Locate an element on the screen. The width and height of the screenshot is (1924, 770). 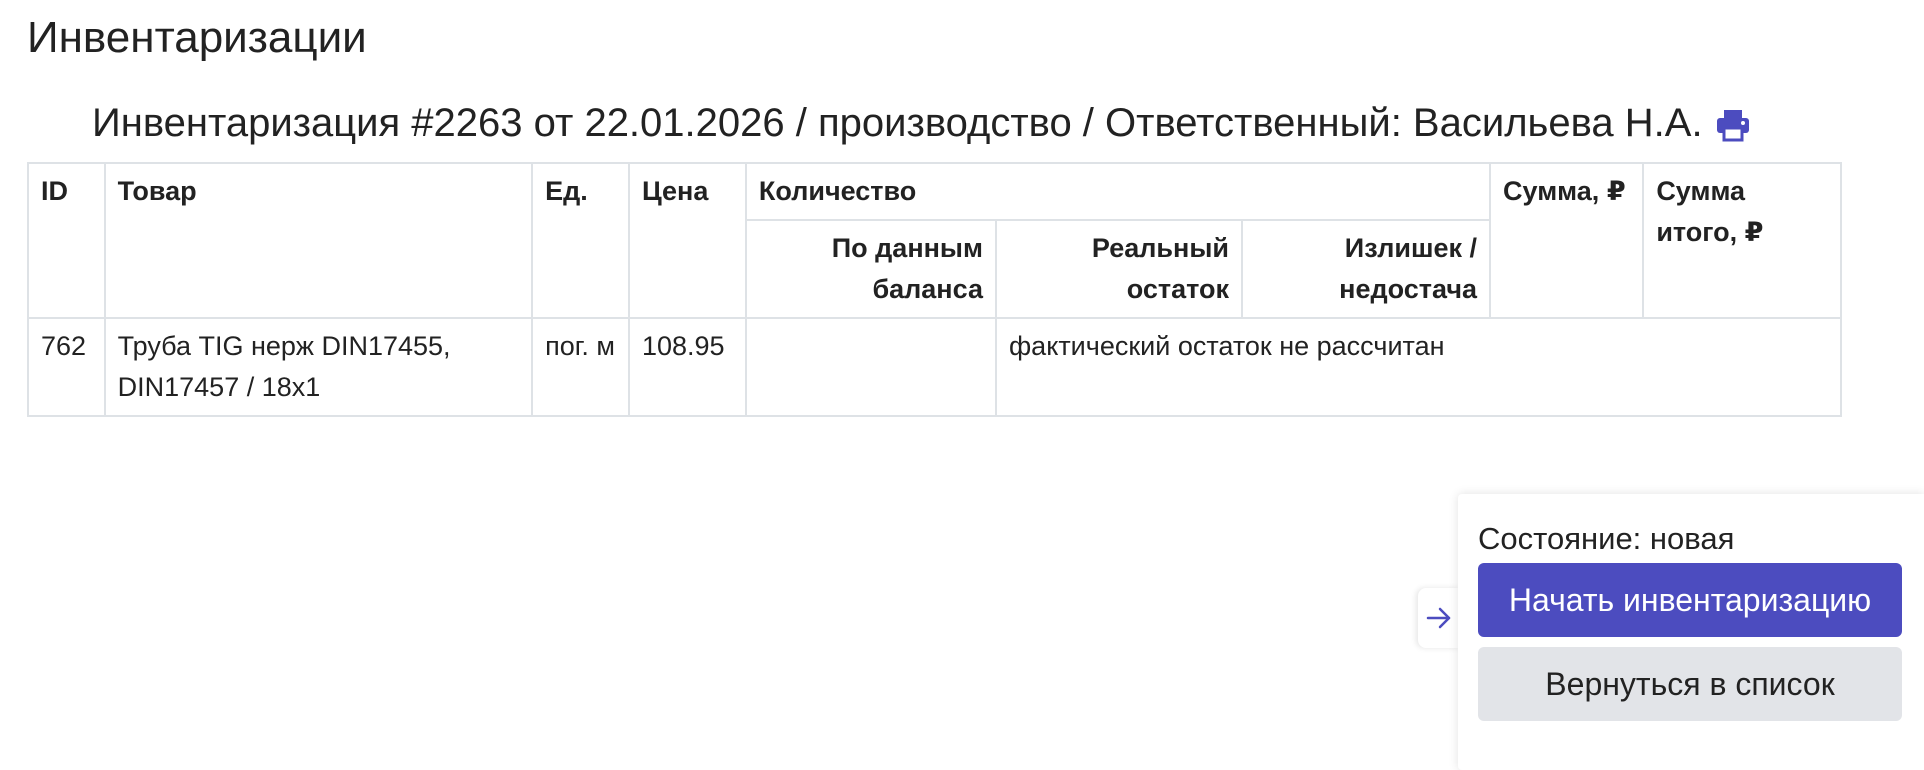
header-real: Реальный остаток is located at coordinates (1119, 269).